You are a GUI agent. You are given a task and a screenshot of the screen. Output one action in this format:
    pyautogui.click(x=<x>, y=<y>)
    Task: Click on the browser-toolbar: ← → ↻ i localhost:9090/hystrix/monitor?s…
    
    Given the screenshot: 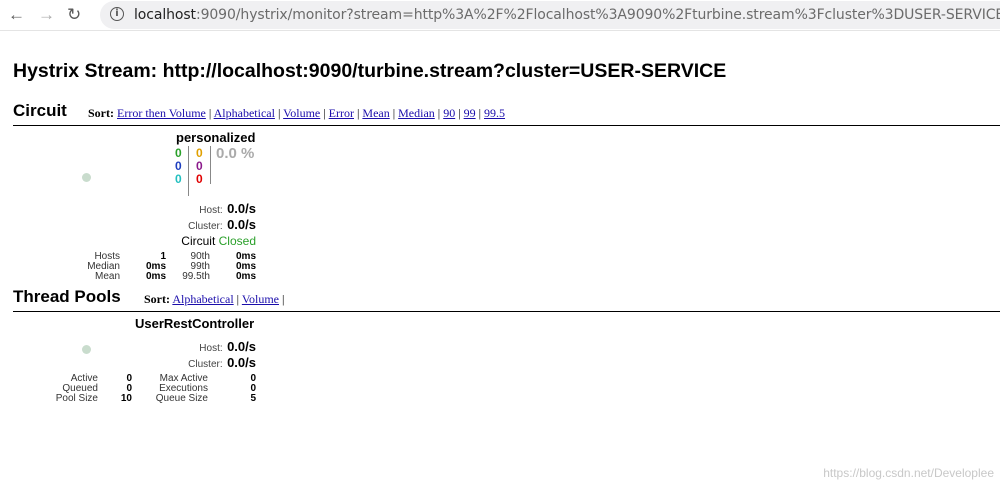 What is the action you would take?
    pyautogui.click(x=500, y=15)
    